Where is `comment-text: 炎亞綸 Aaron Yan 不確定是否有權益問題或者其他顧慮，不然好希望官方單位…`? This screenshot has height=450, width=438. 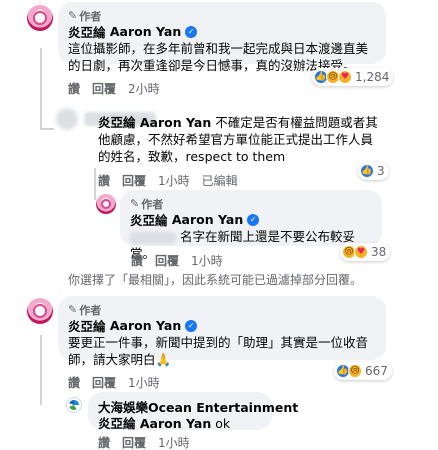
comment-text: 炎亞綸 Aaron Yan 不確定是否有權益問題或者其他顧慮，不然好希望官方單位… is located at coordinates (239, 139).